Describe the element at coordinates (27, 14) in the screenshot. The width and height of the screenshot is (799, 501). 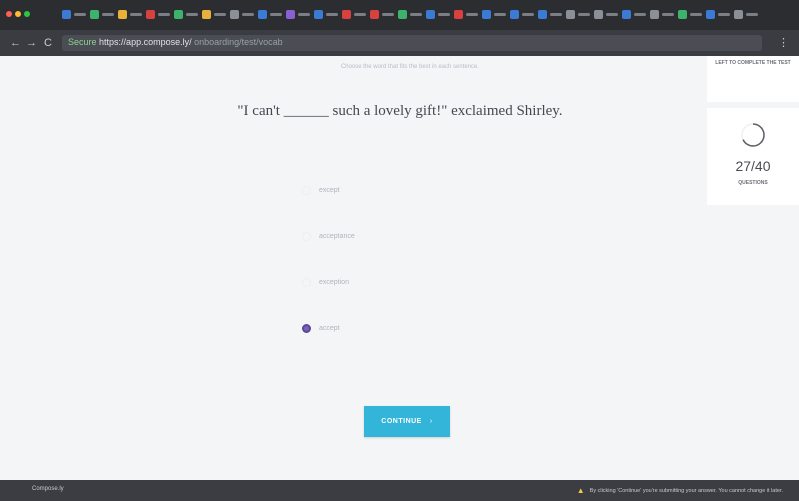
I see `maximize-window-dot` at that location.